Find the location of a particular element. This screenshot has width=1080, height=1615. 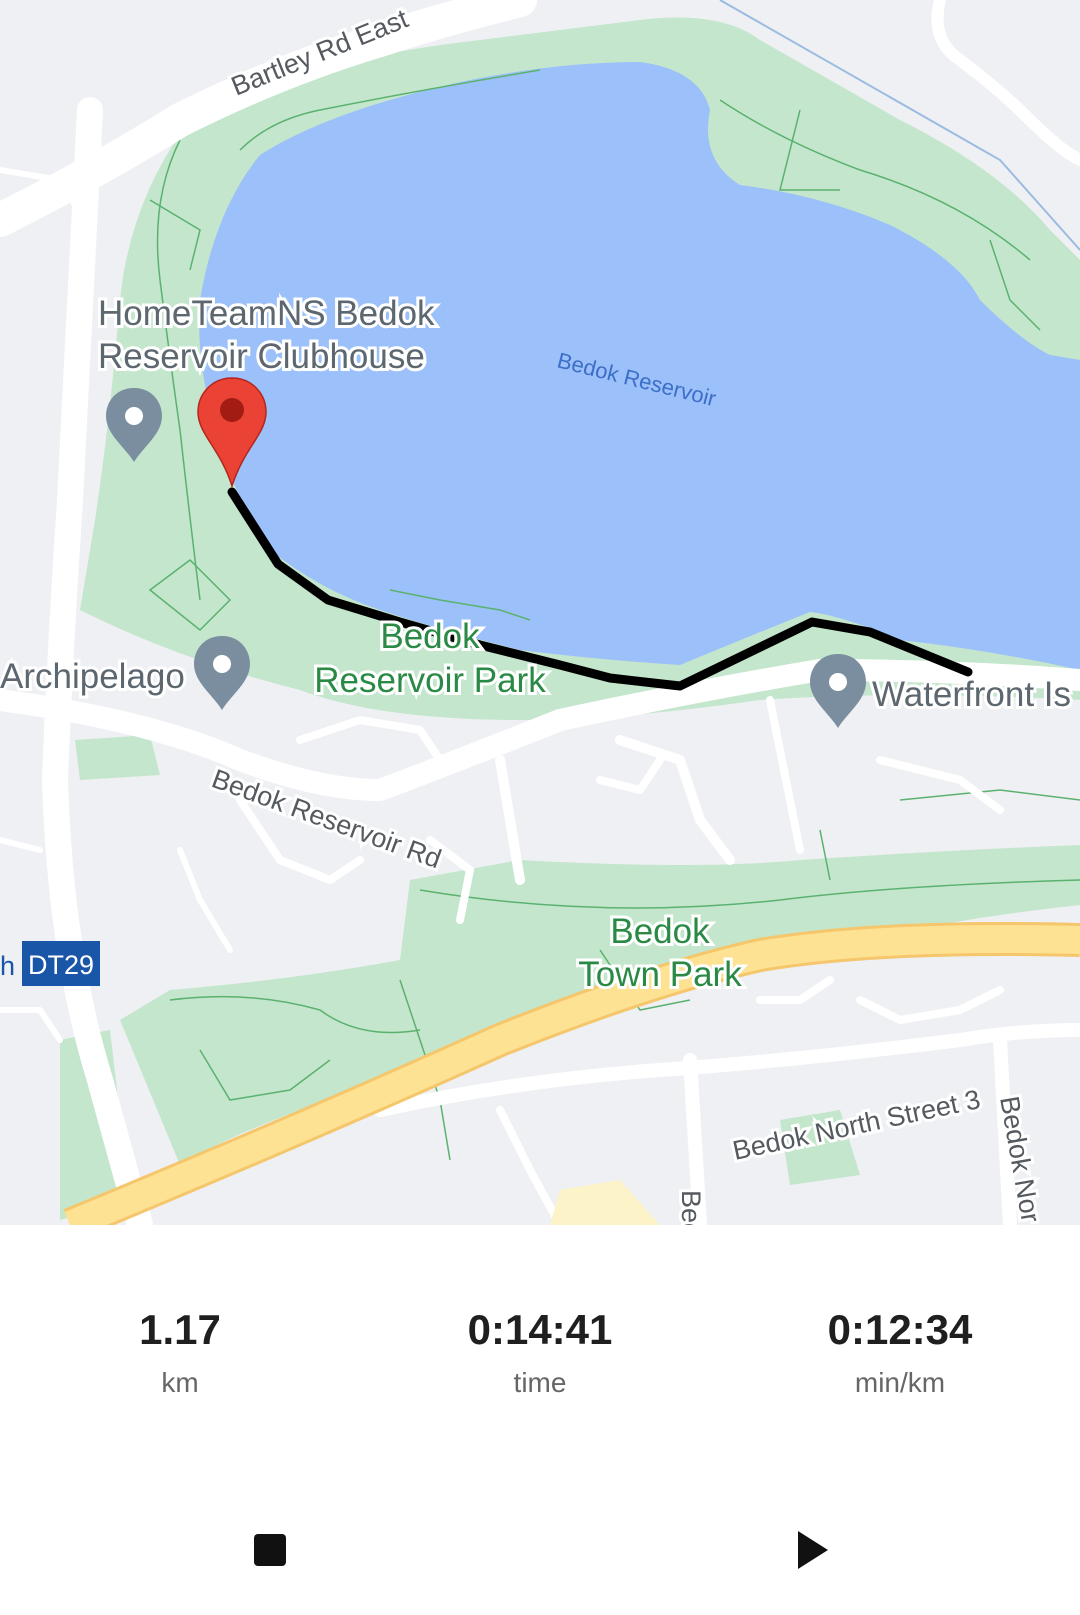

play-icon is located at coordinates (813, 1550).